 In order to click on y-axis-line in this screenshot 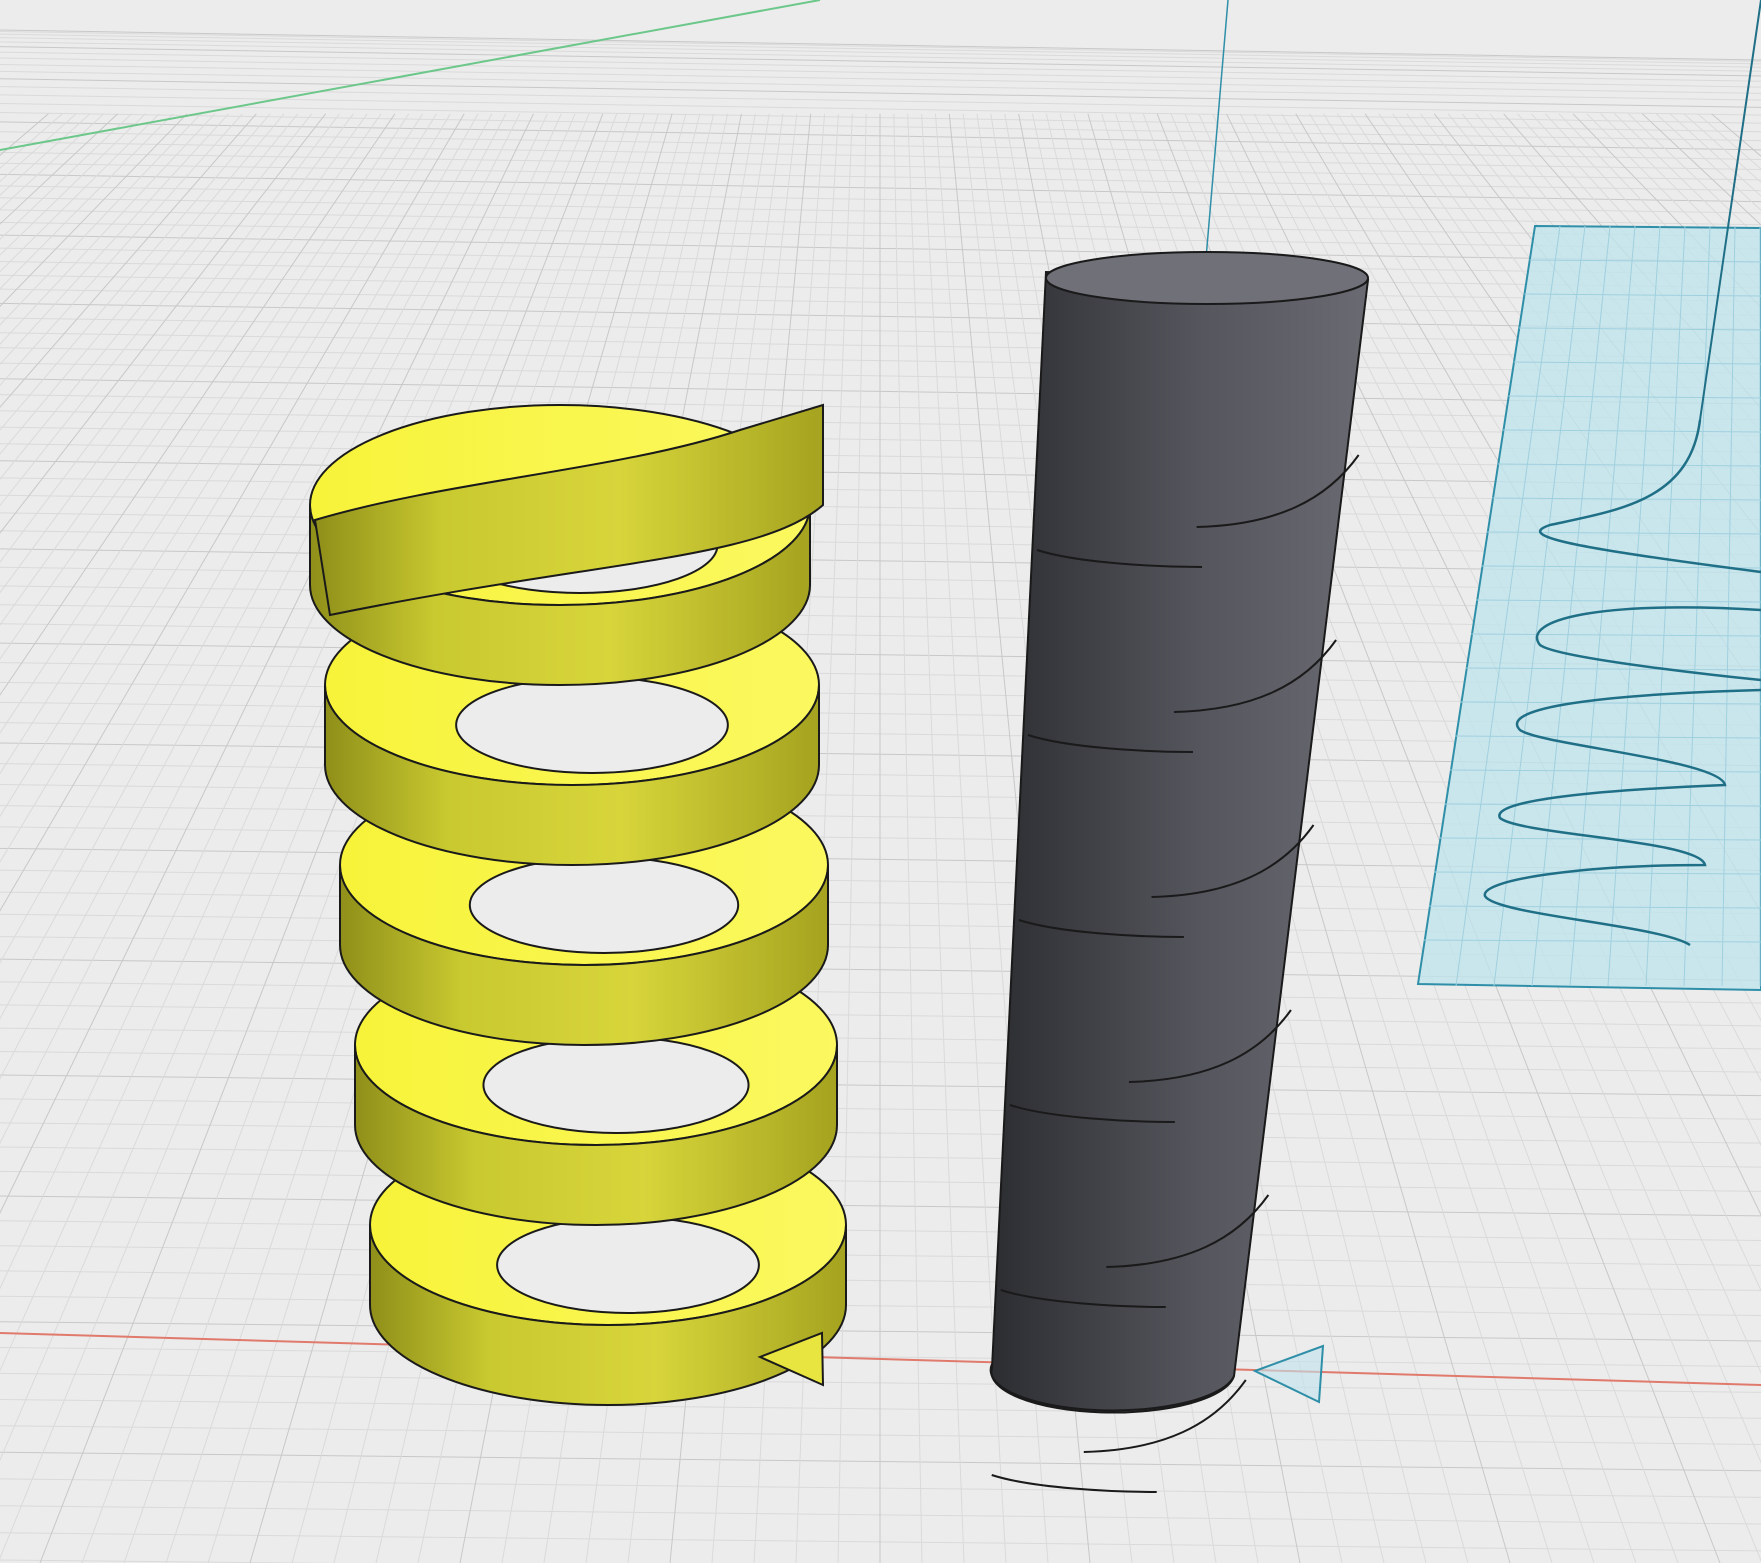, I will do `click(410, 75)`.